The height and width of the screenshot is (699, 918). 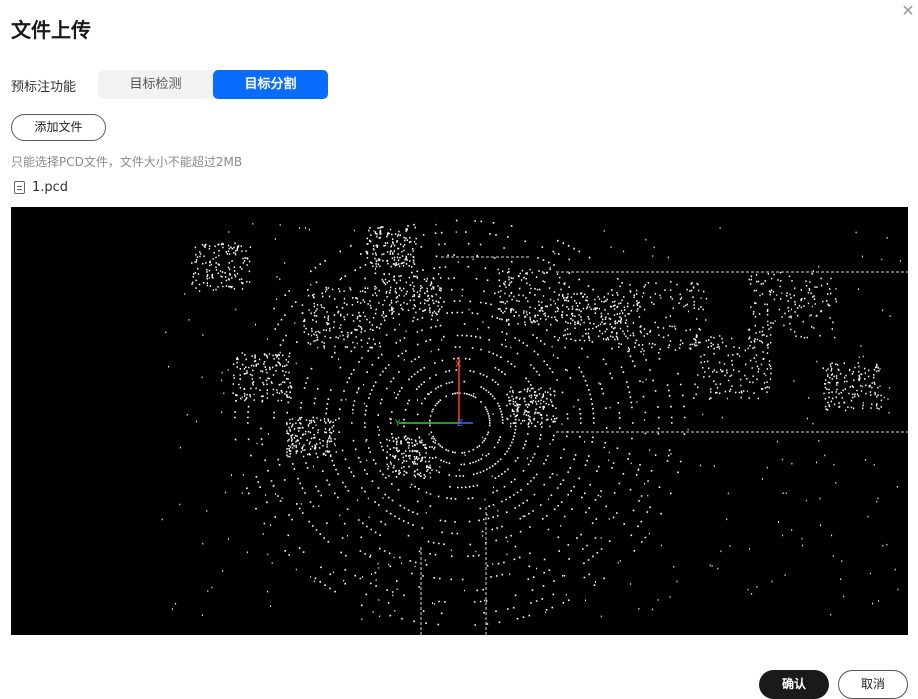 What do you see at coordinates (270, 84) in the screenshot?
I see `option-object-segmentation: 目标分割` at bounding box center [270, 84].